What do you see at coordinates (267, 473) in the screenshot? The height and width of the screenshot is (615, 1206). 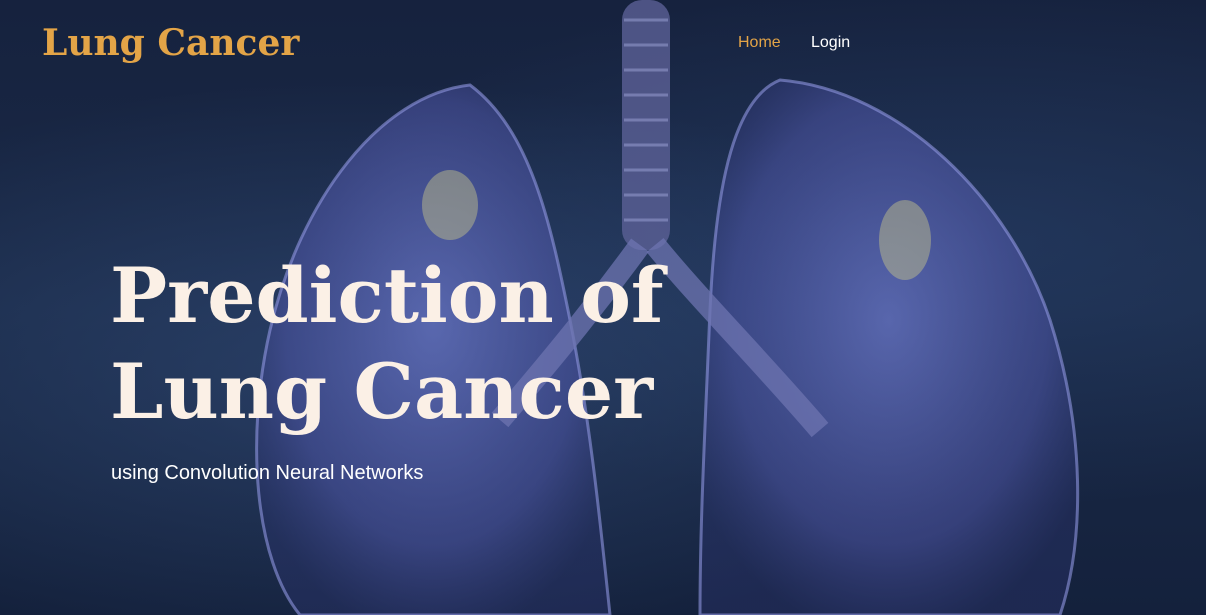 I see `hero-subtitle: using Convolution Neural Networks` at bounding box center [267, 473].